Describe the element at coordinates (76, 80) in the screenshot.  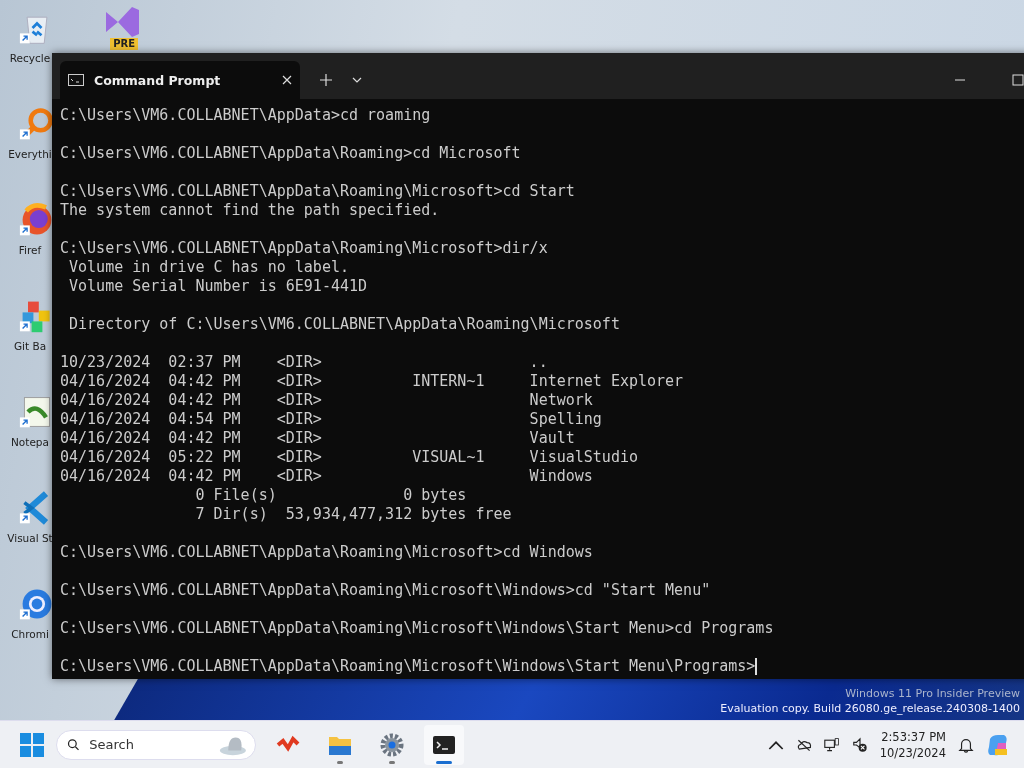
I see `command-prompt-icon` at that location.